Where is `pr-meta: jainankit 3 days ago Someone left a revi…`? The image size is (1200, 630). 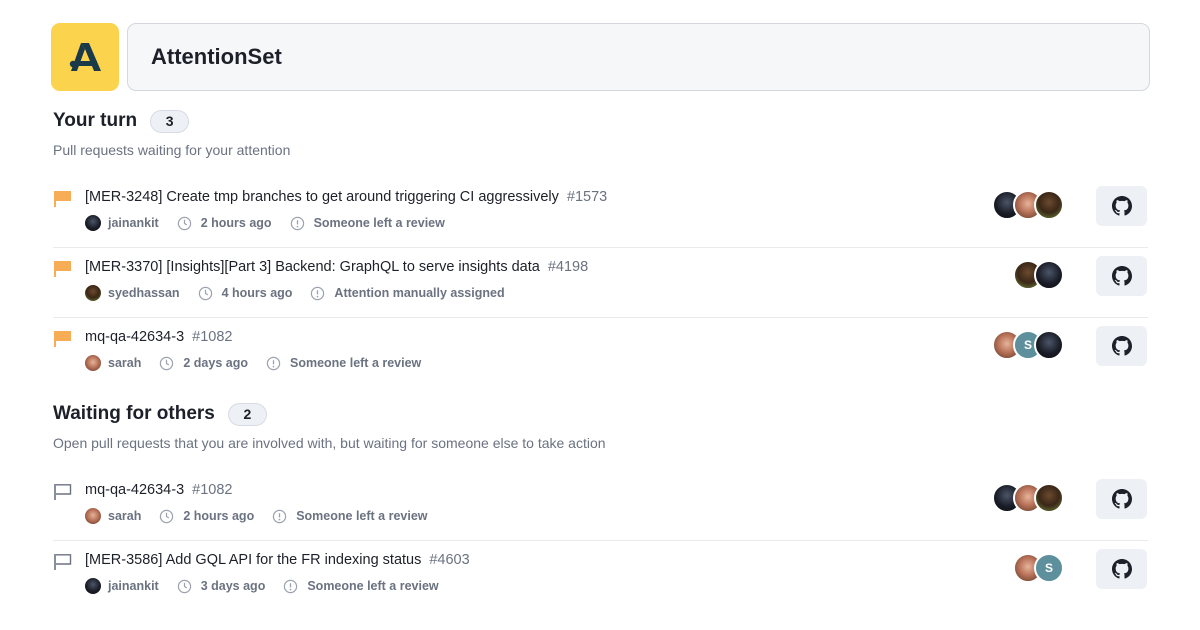 pr-meta: jainankit 3 days ago Someone left a revi… is located at coordinates (262, 586).